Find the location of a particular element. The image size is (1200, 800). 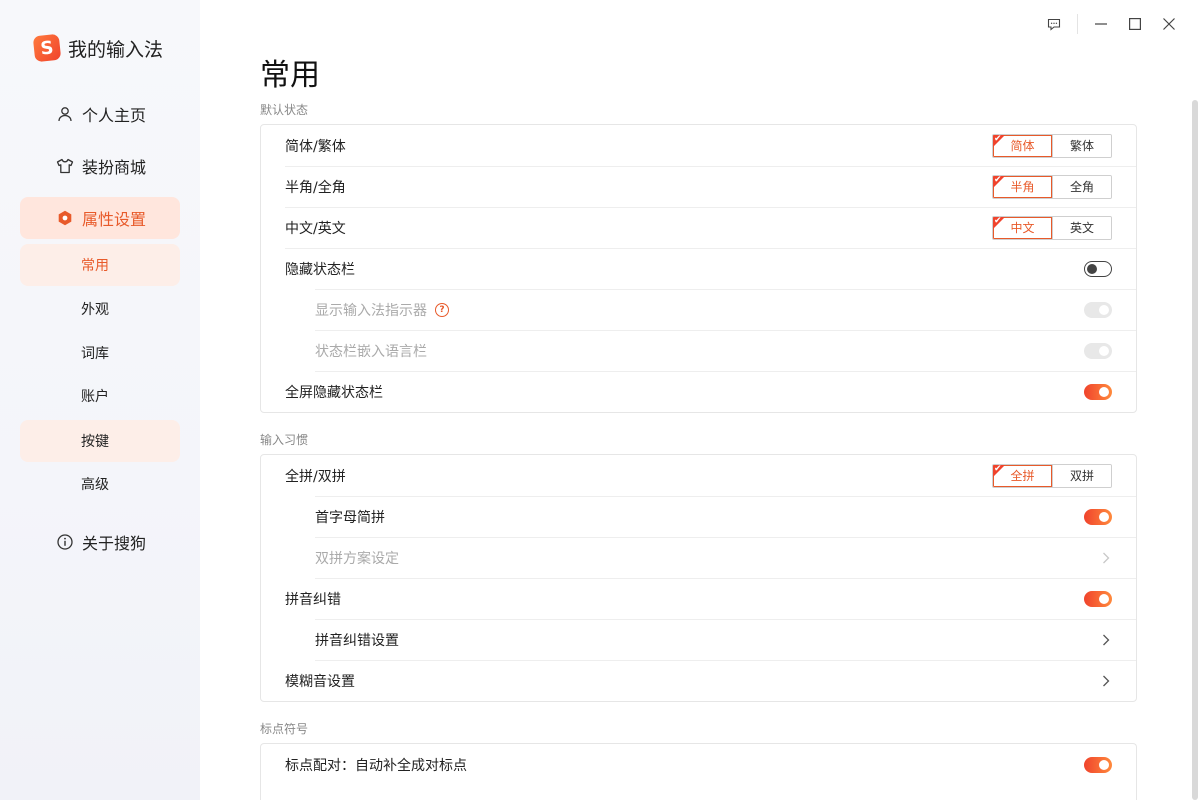

close-icon is located at coordinates (1169, 24).